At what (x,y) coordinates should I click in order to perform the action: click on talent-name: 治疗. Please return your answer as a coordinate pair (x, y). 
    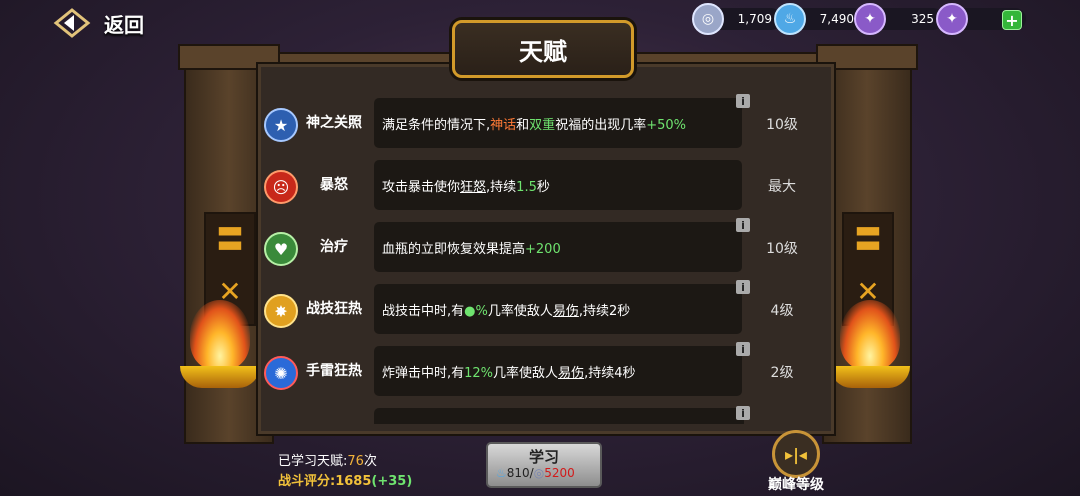
    Looking at the image, I should click on (334, 247).